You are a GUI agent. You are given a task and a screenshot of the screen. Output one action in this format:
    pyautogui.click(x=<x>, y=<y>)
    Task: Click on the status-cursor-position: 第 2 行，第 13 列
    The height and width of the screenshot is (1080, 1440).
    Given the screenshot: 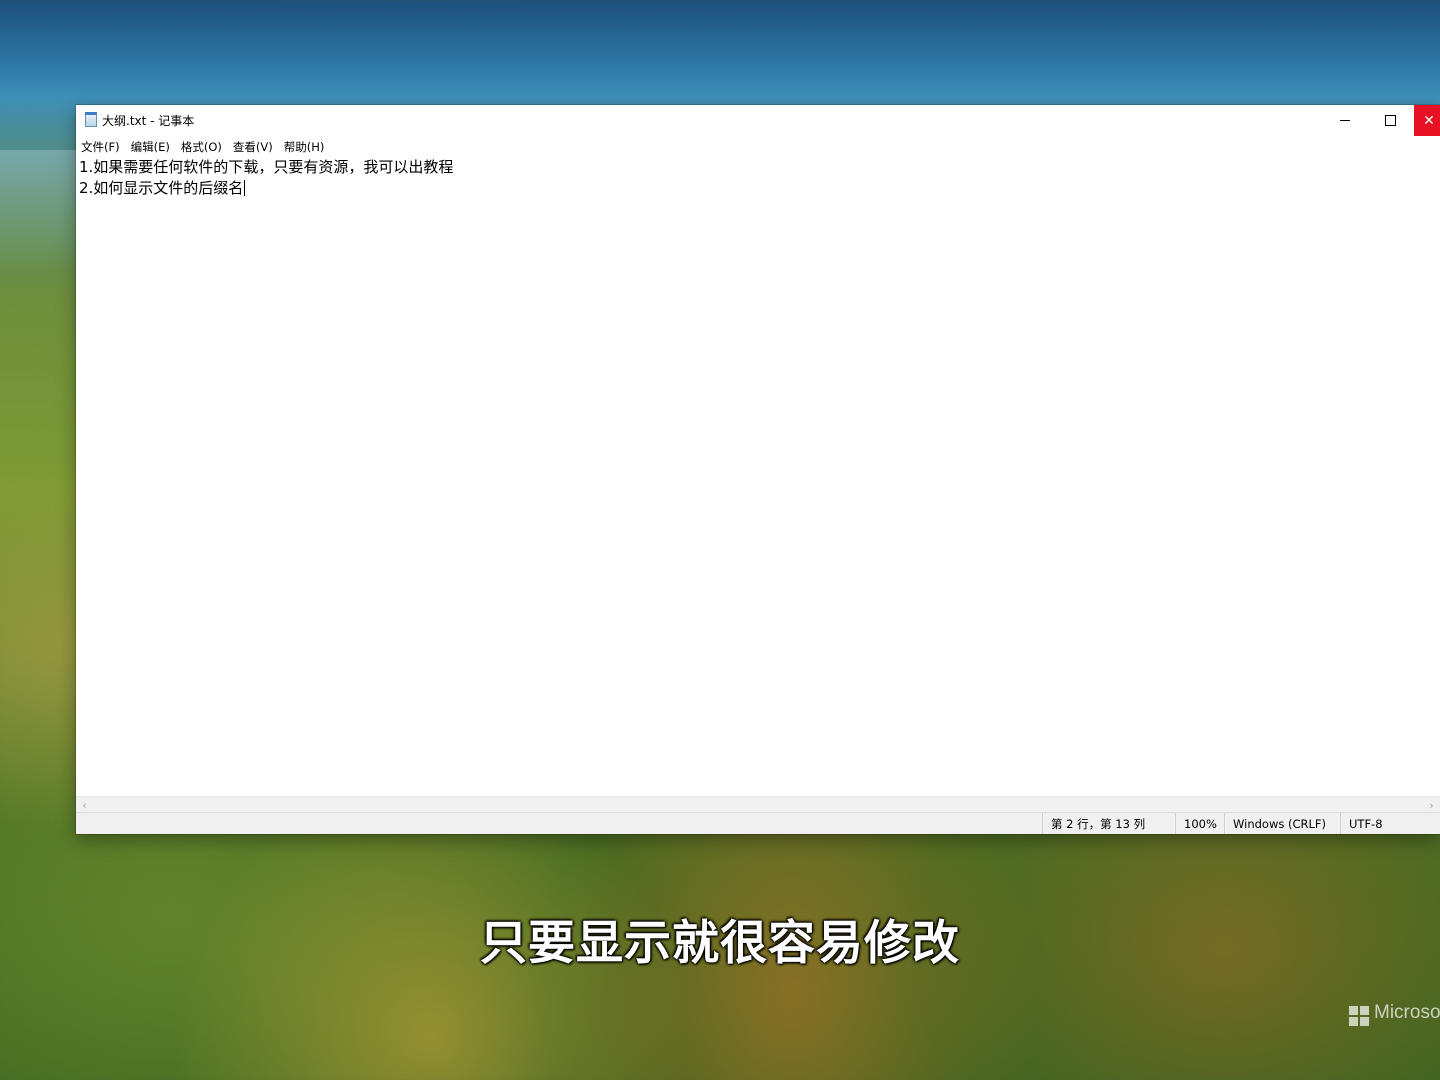 What is the action you would take?
    pyautogui.click(x=1108, y=823)
    